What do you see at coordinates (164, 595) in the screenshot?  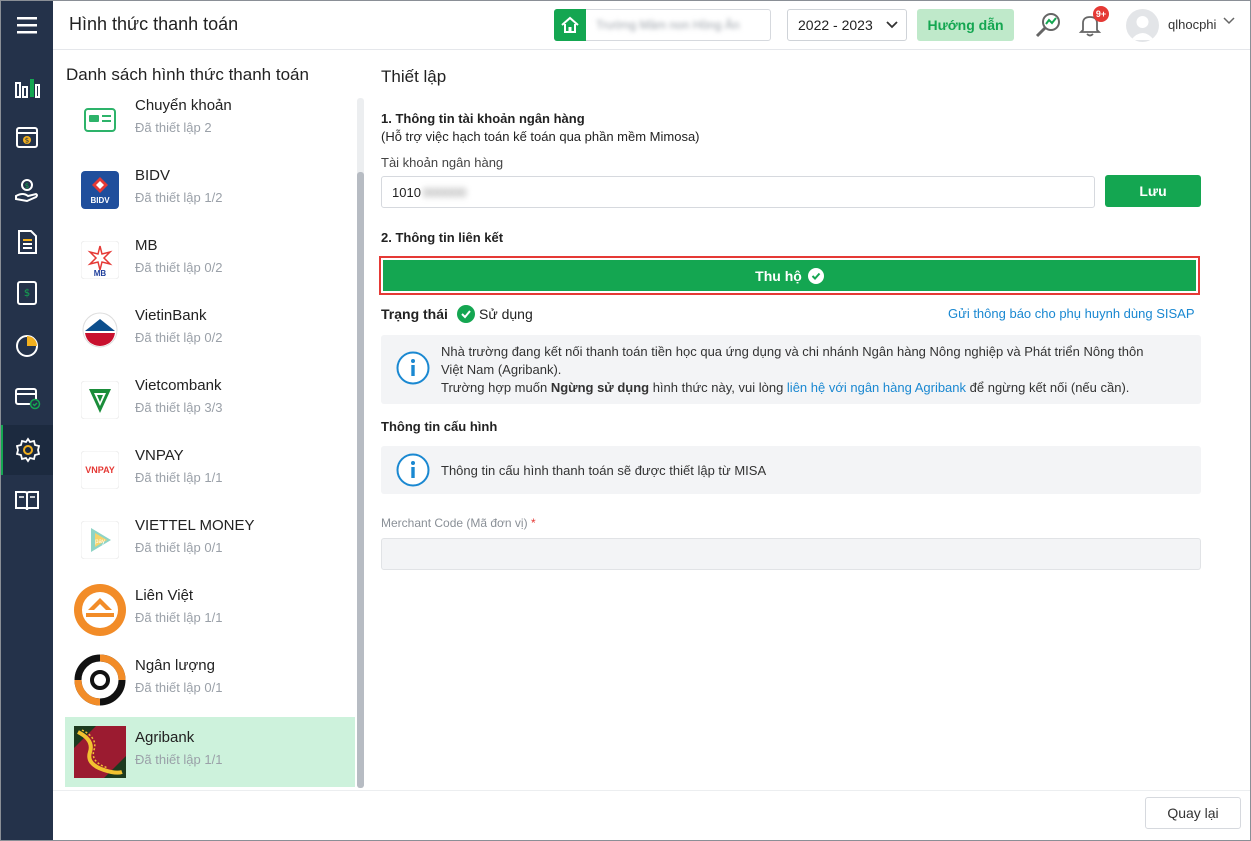 I see `method-name: Liên Việt` at bounding box center [164, 595].